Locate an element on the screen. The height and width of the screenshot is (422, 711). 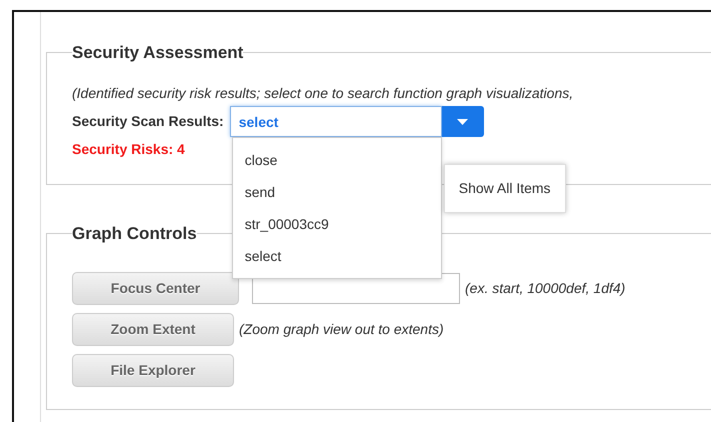
hint-text: (ex. start, 10000def, 1df4) is located at coordinates (545, 288).